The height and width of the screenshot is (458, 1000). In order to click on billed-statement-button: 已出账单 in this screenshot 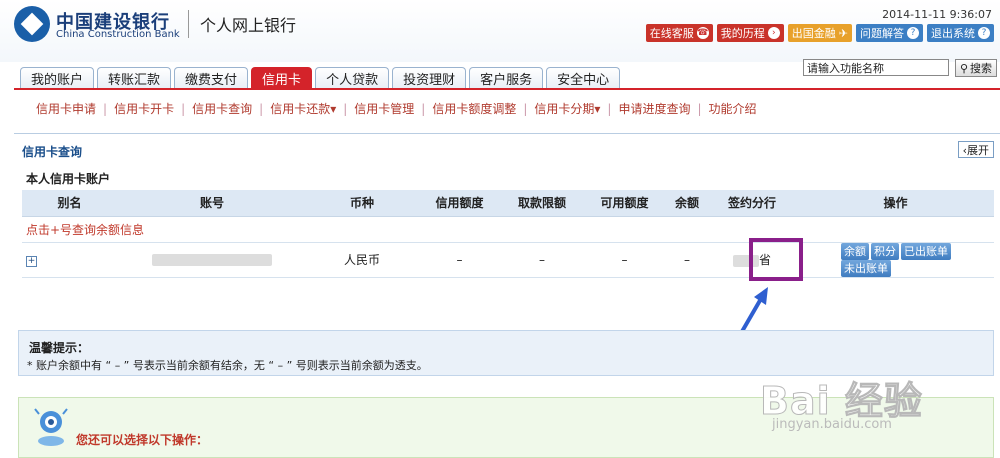, I will do `click(926, 251)`.